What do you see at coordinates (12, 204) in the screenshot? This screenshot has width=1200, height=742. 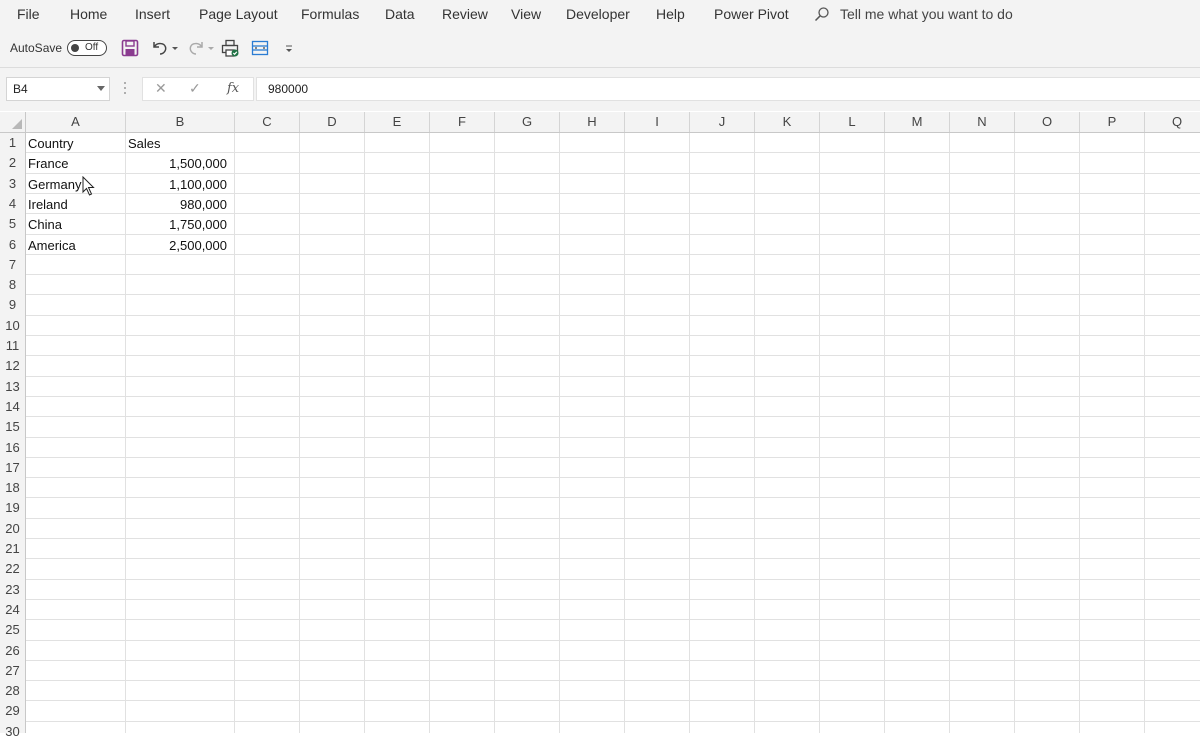 I see `row-header-4: 4` at bounding box center [12, 204].